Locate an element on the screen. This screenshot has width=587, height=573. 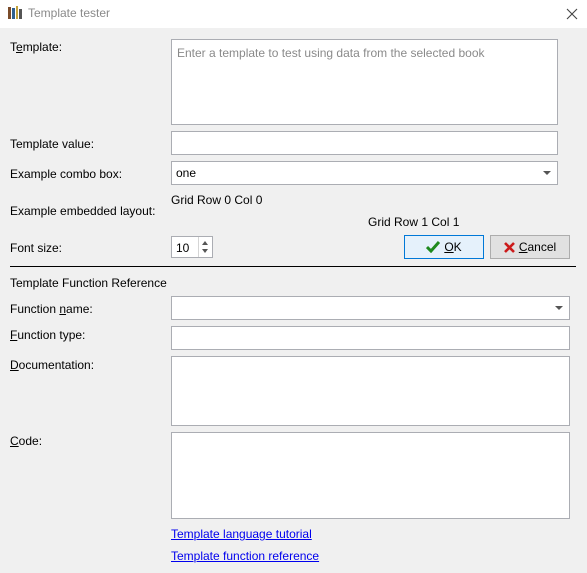
code-textarea is located at coordinates (370, 475).